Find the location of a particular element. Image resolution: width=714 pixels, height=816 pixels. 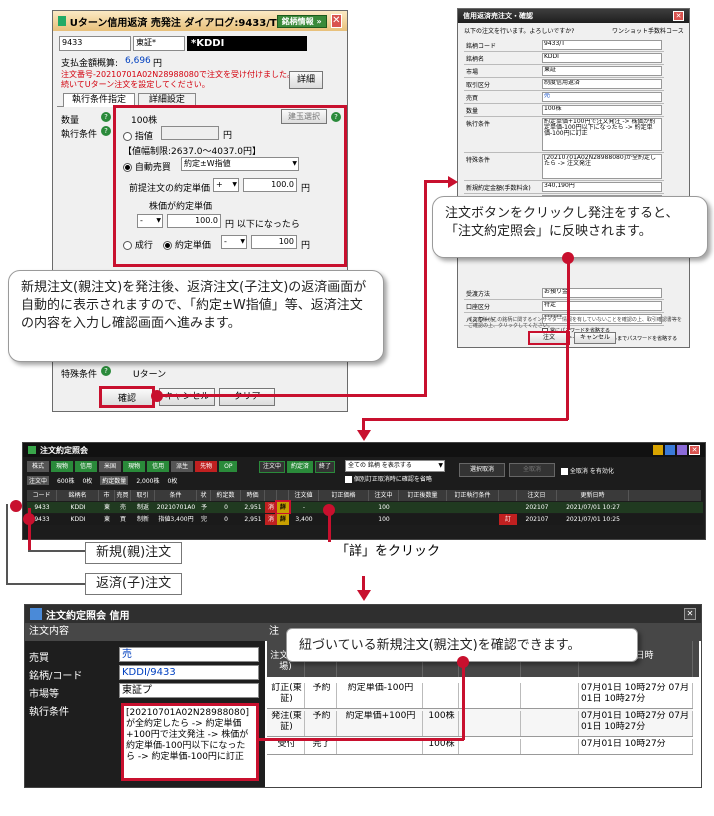

parent-order-tag: 新規(親)注文 is located at coordinates (134, 553).